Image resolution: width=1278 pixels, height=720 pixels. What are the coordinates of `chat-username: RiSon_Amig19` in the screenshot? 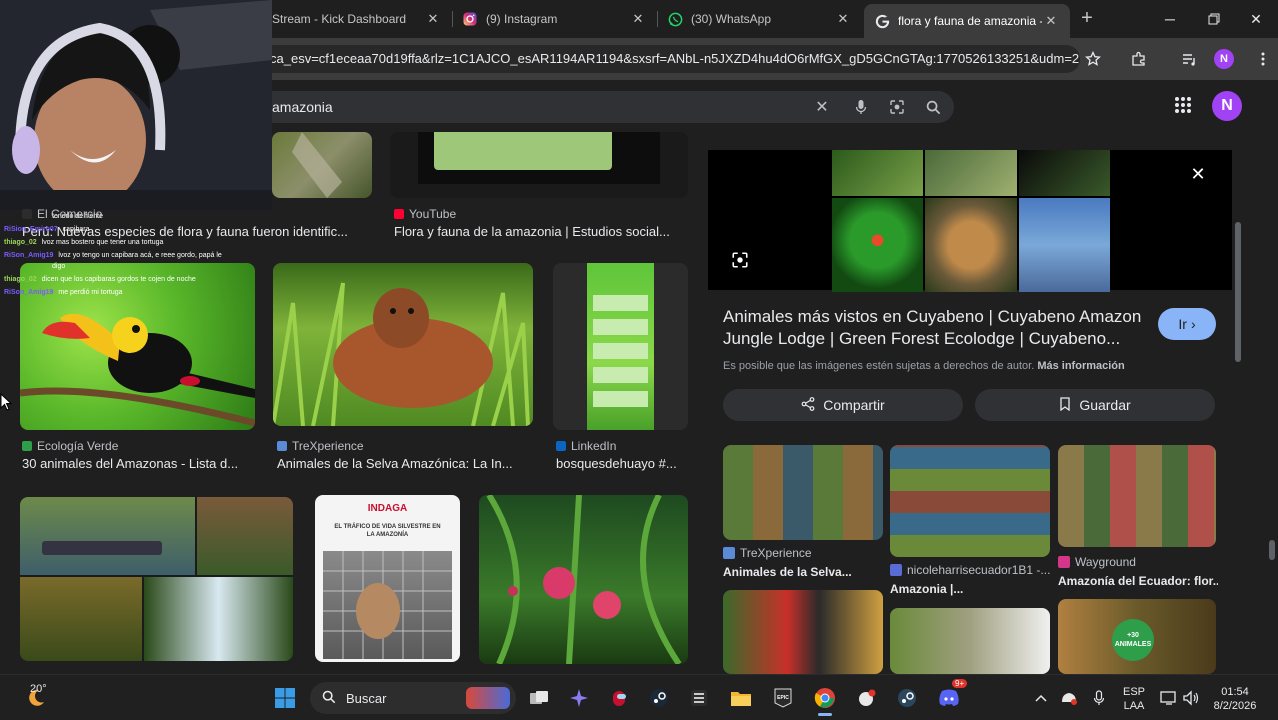 It's located at (29, 255).